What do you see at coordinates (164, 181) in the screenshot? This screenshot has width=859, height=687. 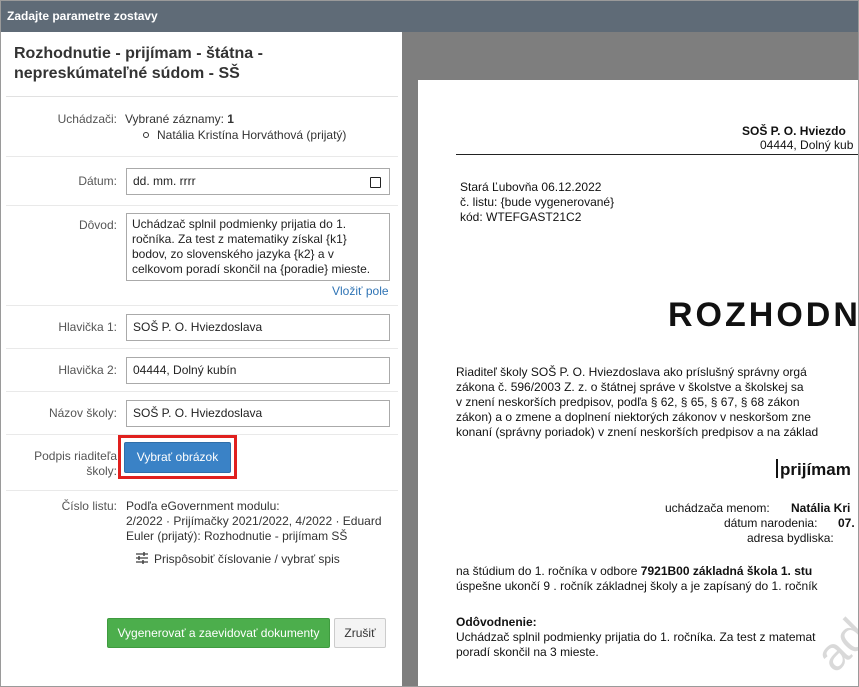 I see `date-placeholder: dd. mm. rrrr` at bounding box center [164, 181].